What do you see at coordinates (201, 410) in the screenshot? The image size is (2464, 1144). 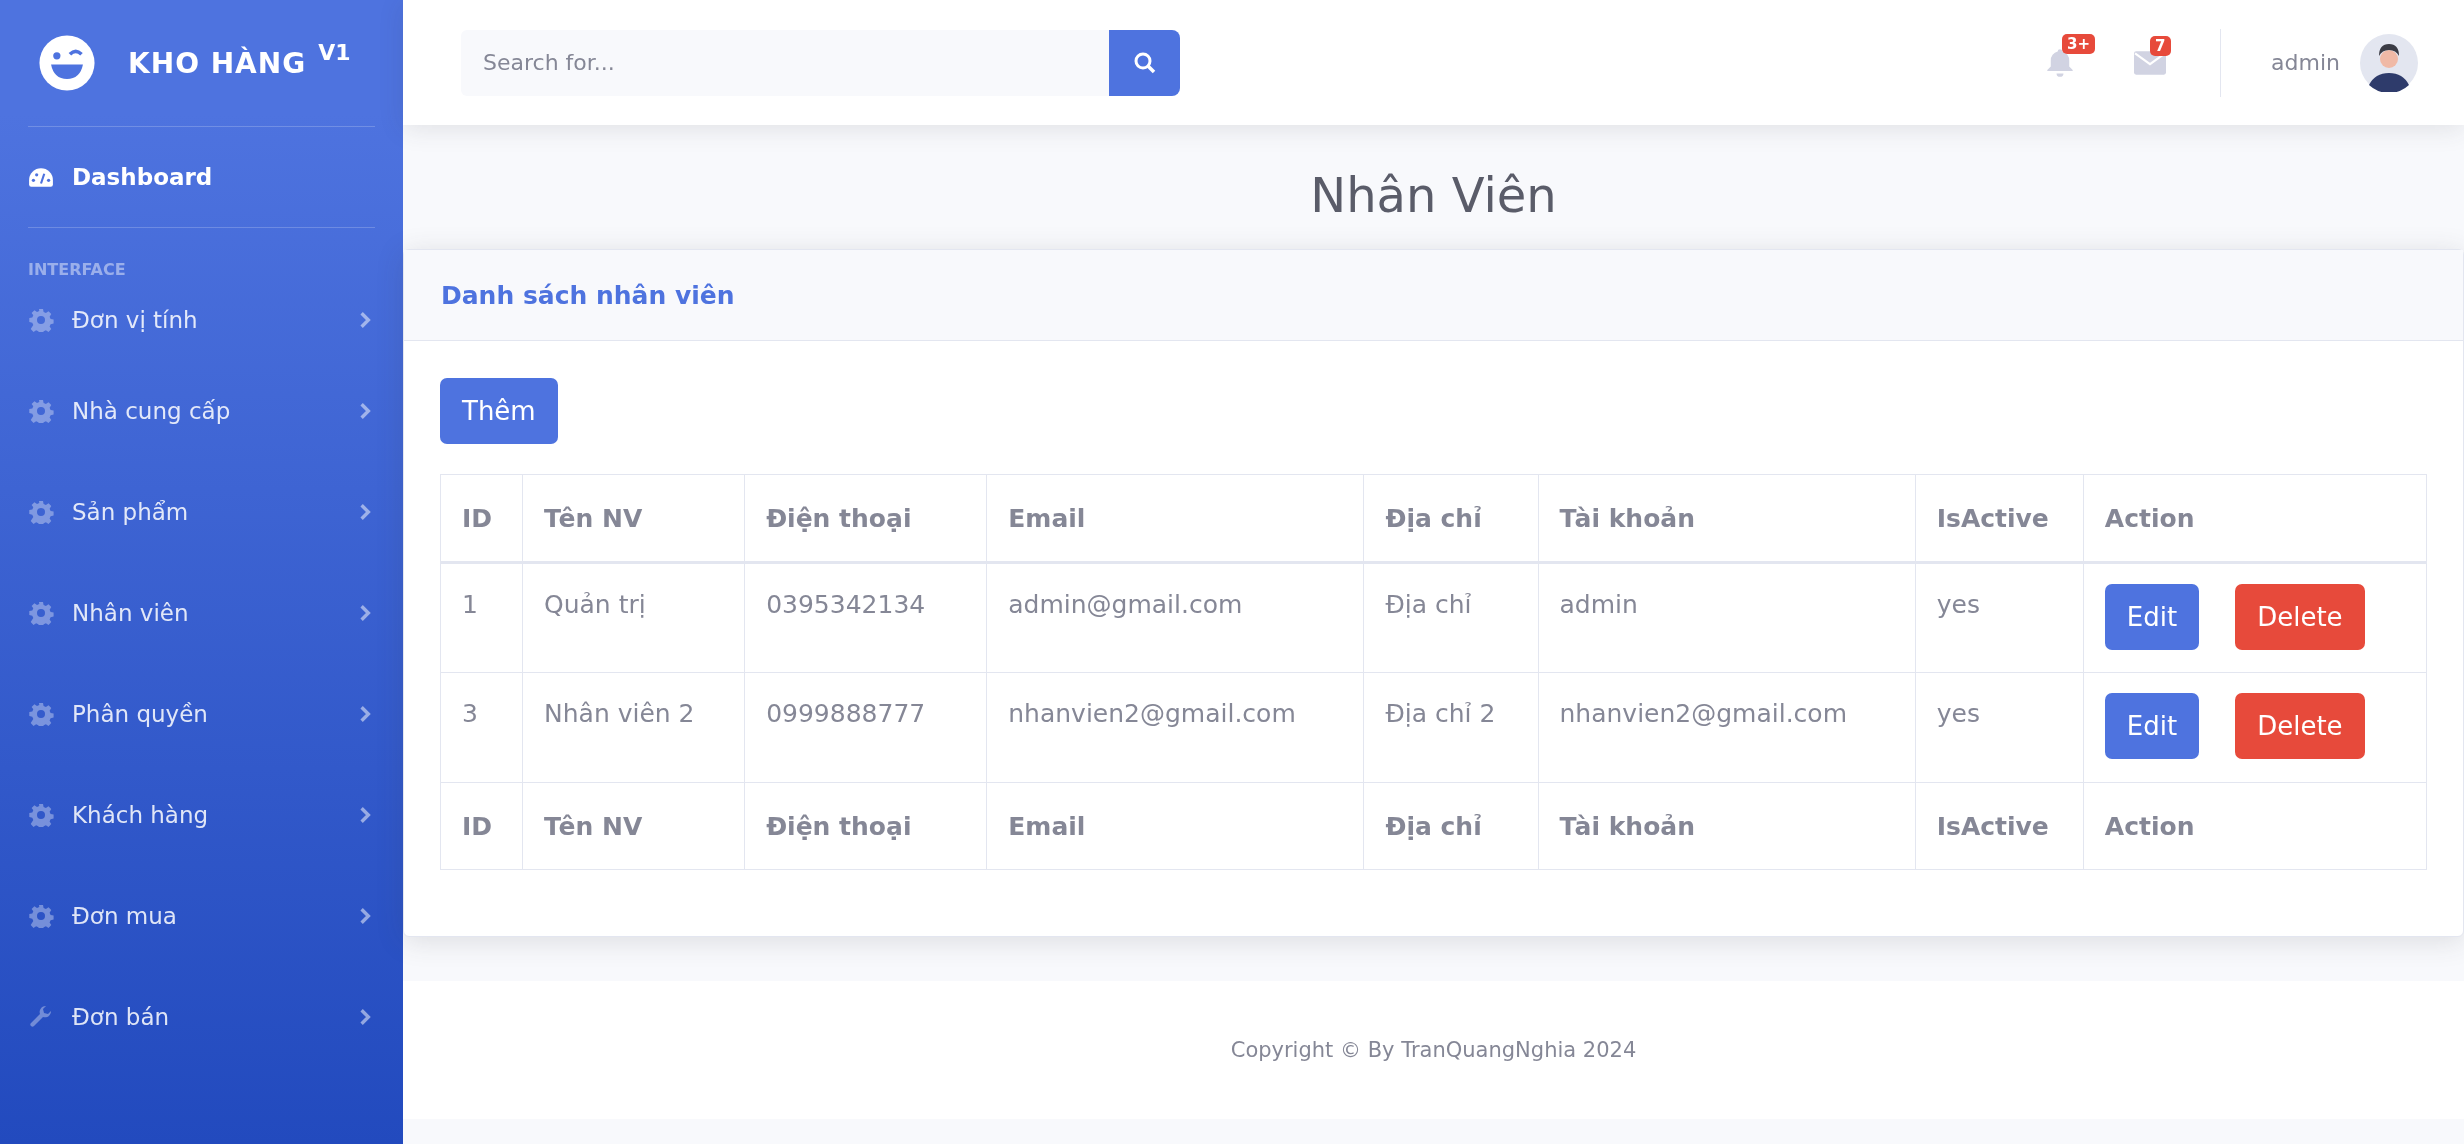 I see `sidebar-item: Nhà cung cấp` at bounding box center [201, 410].